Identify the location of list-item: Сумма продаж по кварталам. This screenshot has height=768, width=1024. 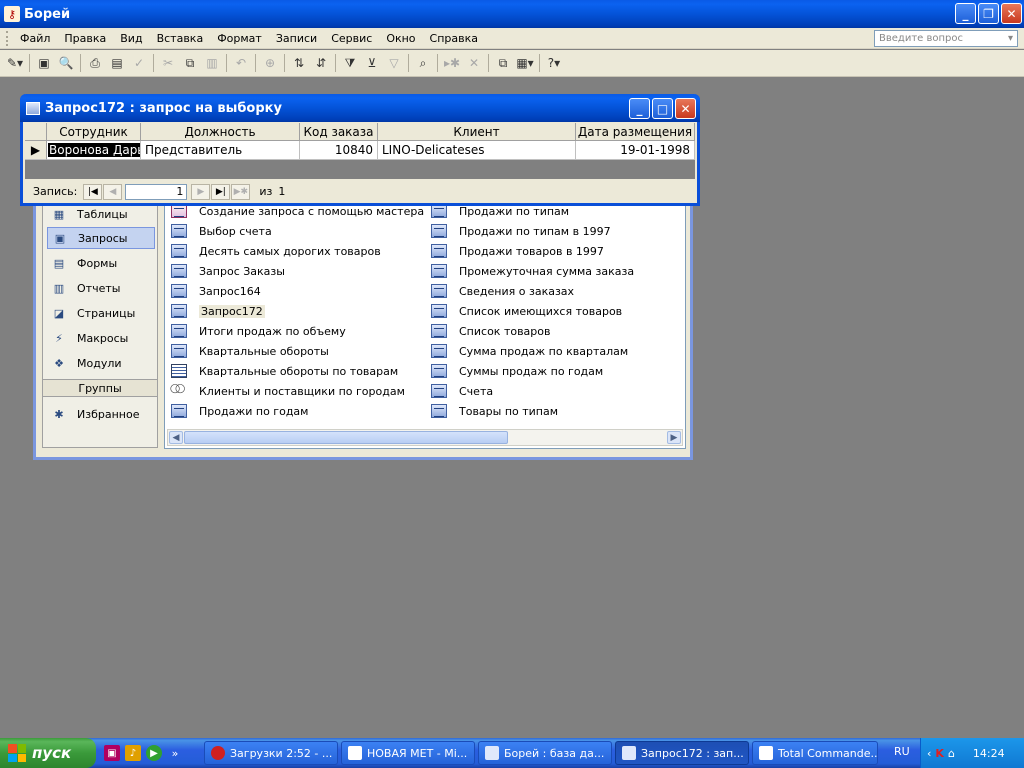
(529, 351).